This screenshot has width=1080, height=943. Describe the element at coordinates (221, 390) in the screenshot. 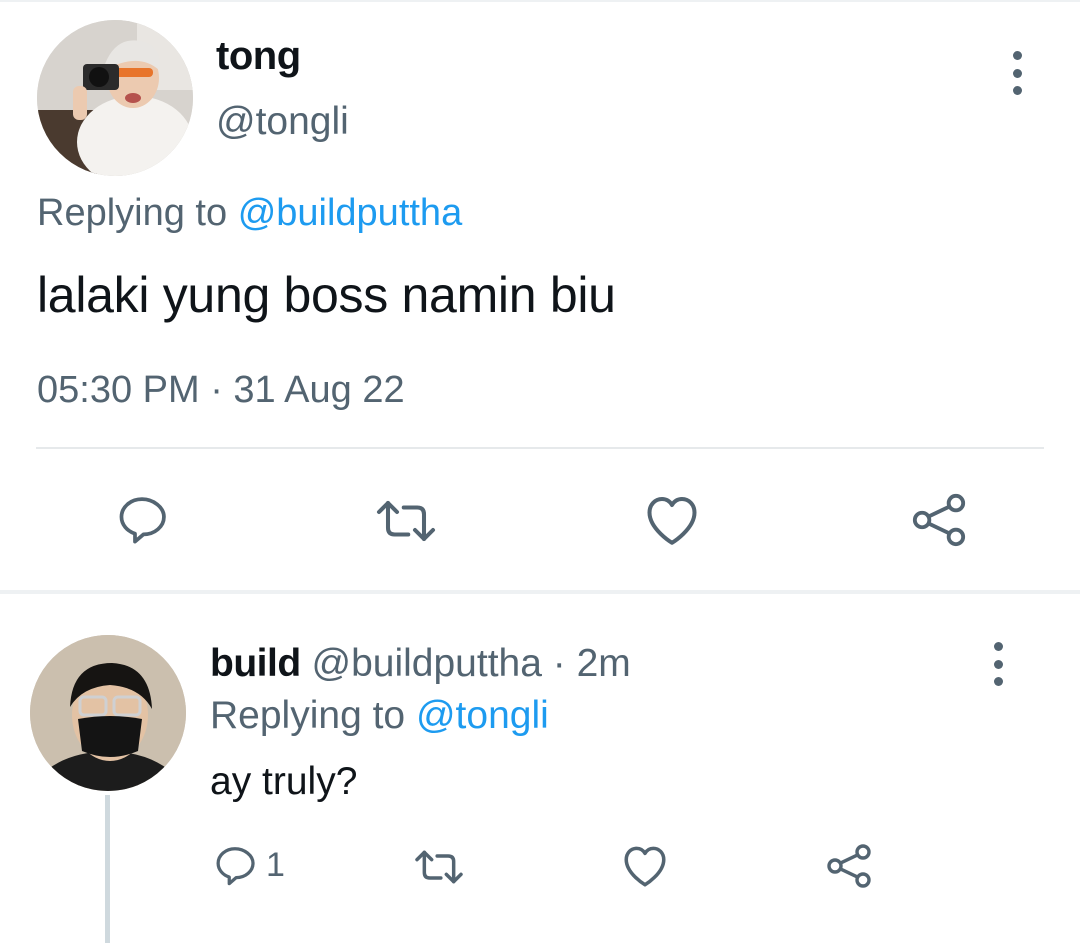

I see `tweet-timestamp: 05:30 PM · 31 Aug 22` at that location.